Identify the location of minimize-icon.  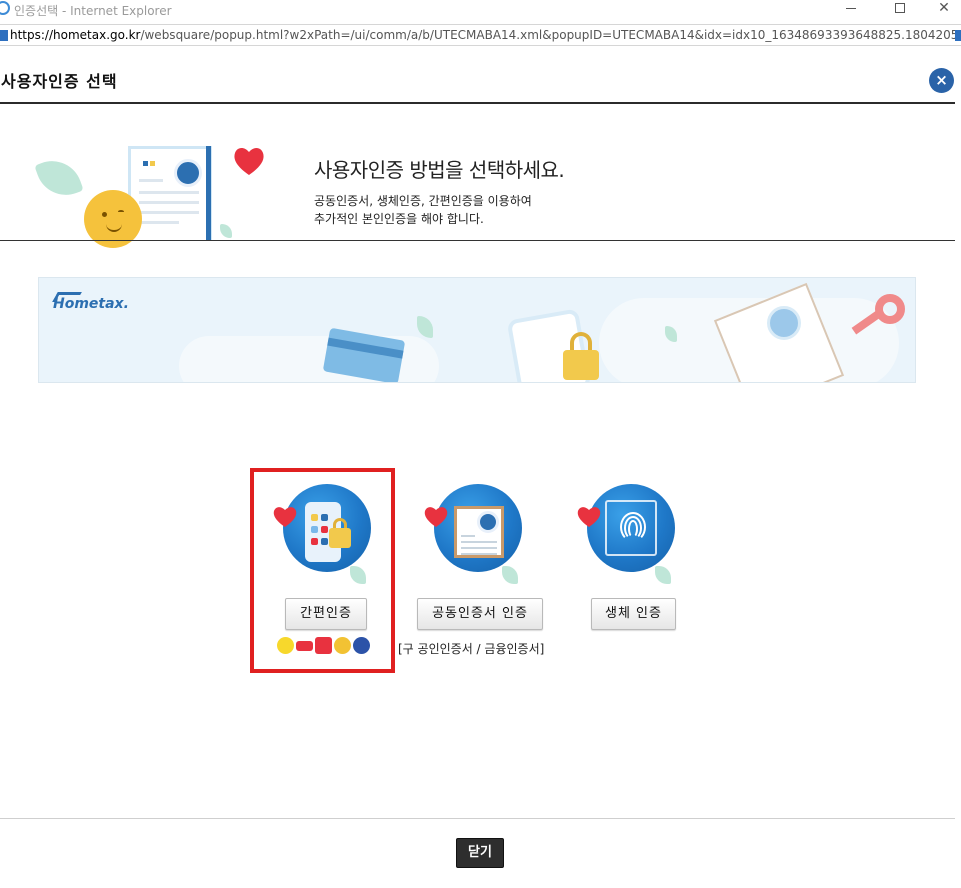
(851, 8).